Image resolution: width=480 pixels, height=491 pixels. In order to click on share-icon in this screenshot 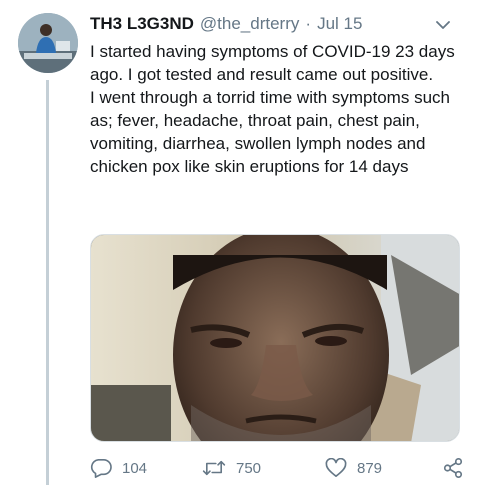, I will do `click(453, 468)`.